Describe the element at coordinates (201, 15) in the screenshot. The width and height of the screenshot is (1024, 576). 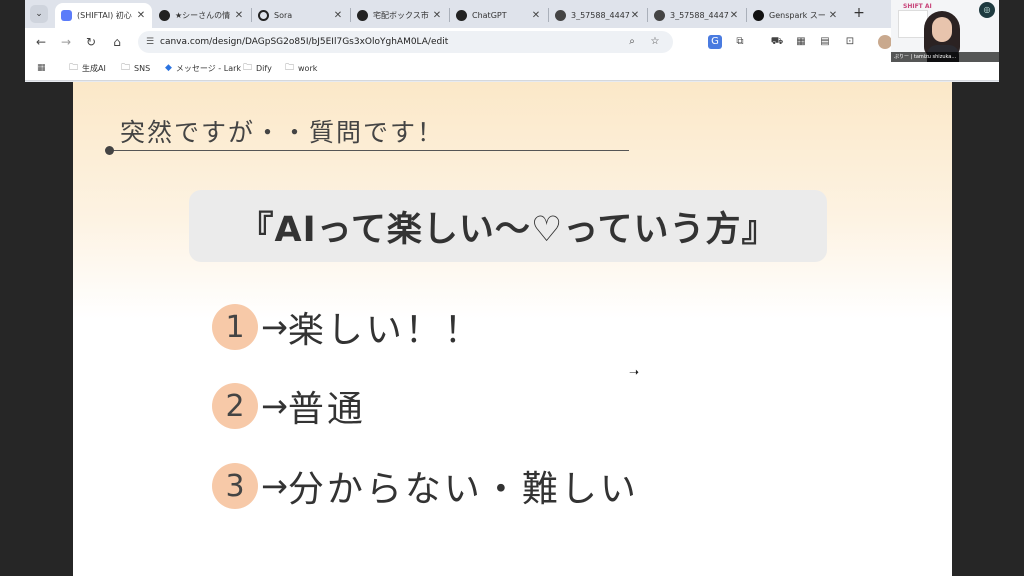
I see `tab-shi-san: ★シーさんの情 ✕` at that location.